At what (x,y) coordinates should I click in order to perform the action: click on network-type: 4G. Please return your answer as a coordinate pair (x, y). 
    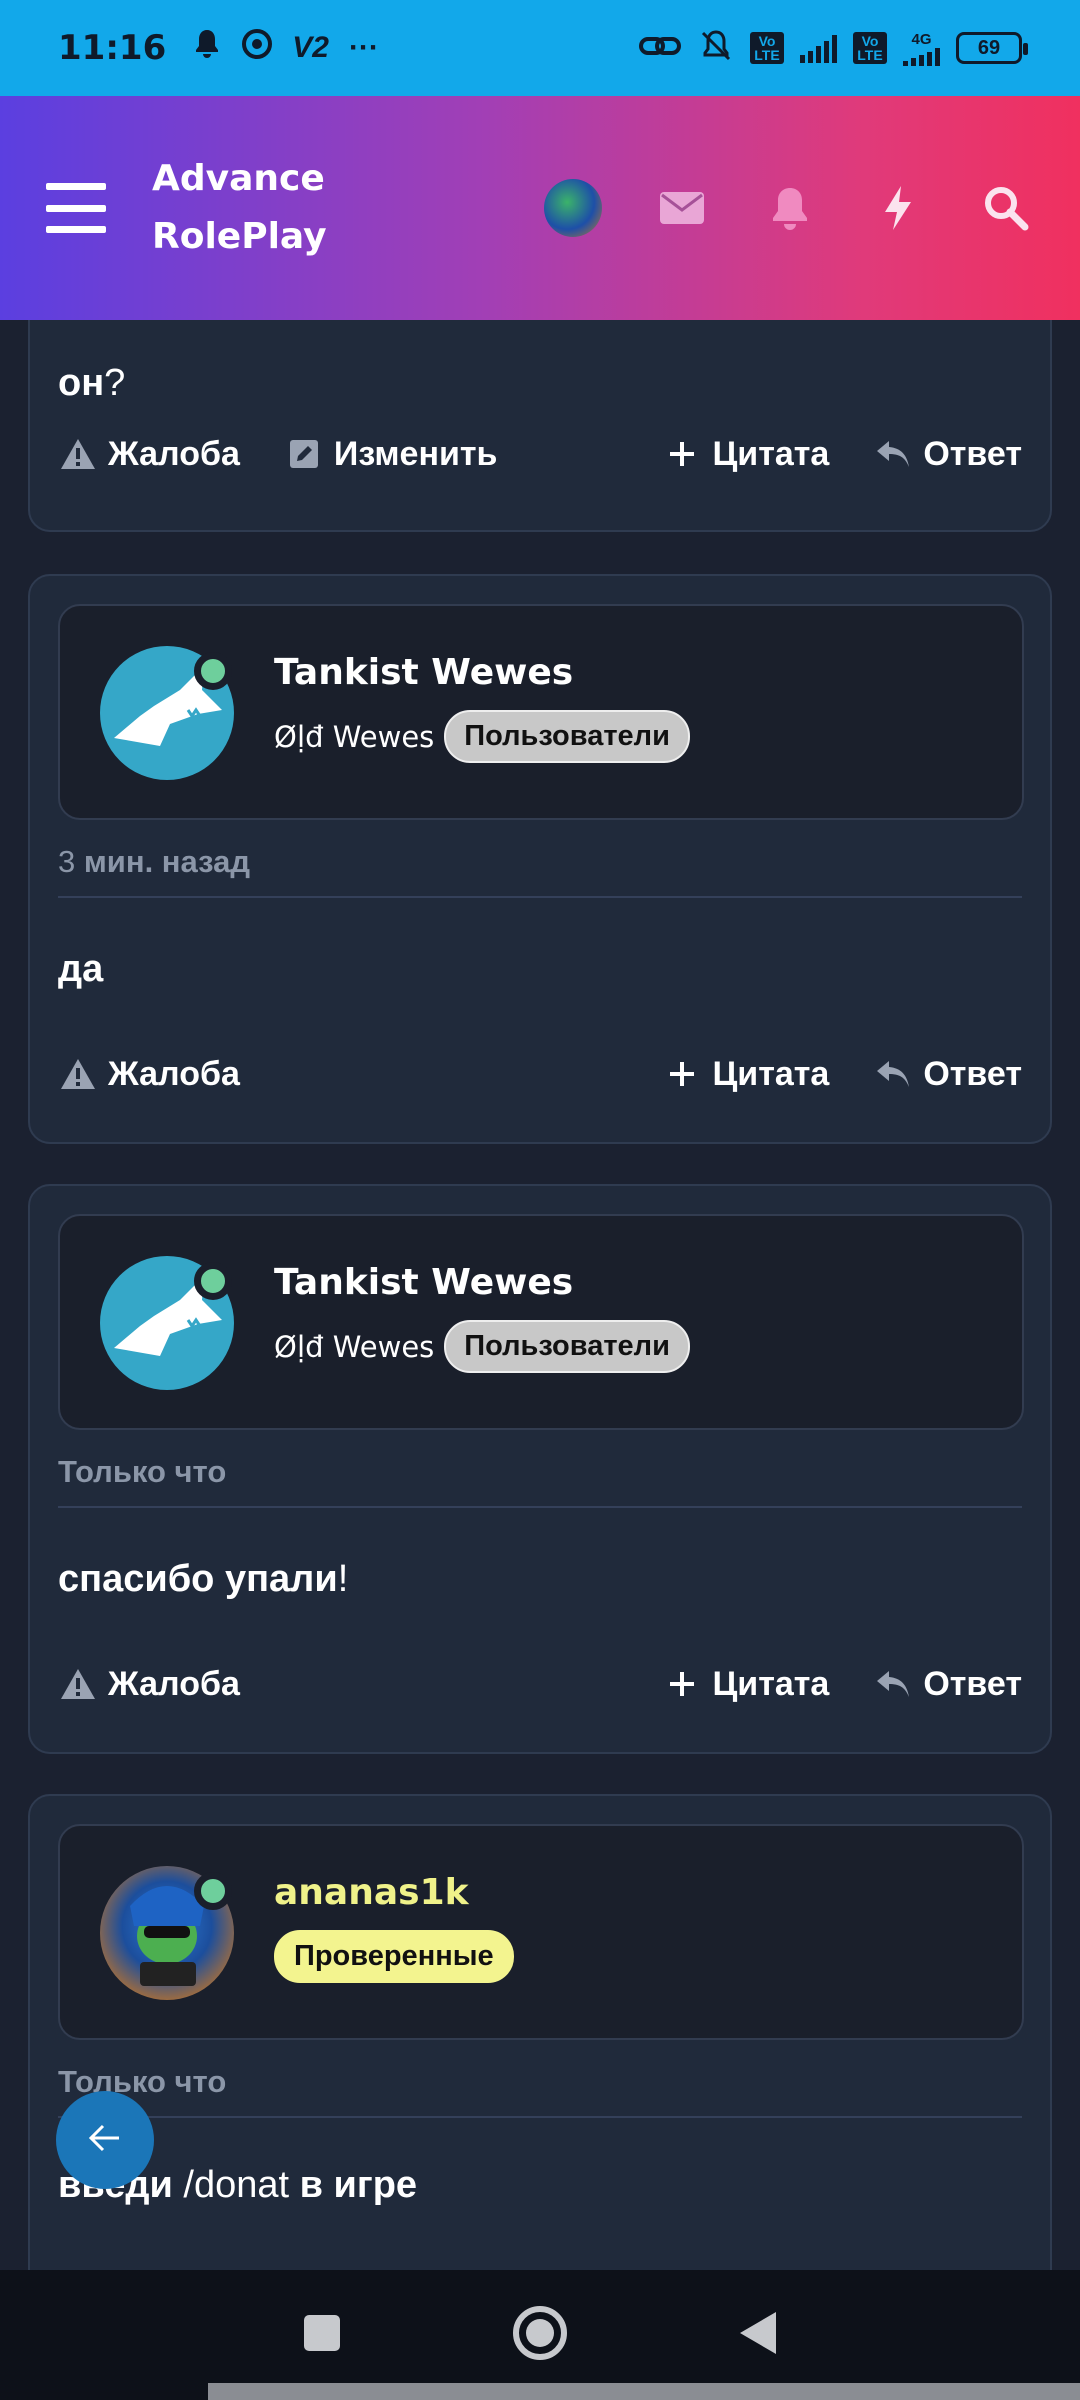
    Looking at the image, I should click on (921, 48).